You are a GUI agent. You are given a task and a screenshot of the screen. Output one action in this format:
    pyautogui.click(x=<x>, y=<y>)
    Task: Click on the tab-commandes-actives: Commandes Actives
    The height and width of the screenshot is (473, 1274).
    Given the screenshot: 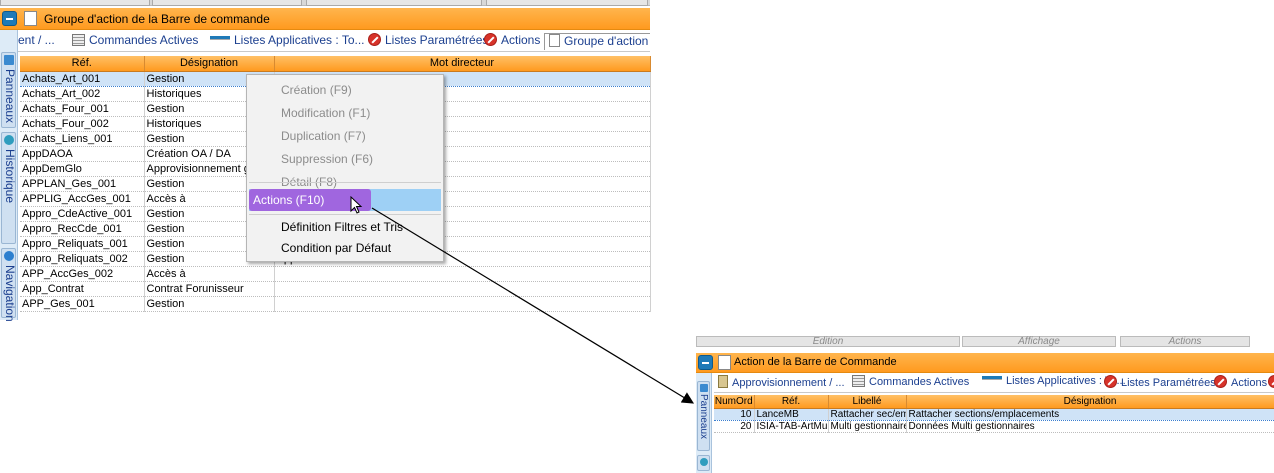 What is the action you would take?
    pyautogui.click(x=910, y=383)
    